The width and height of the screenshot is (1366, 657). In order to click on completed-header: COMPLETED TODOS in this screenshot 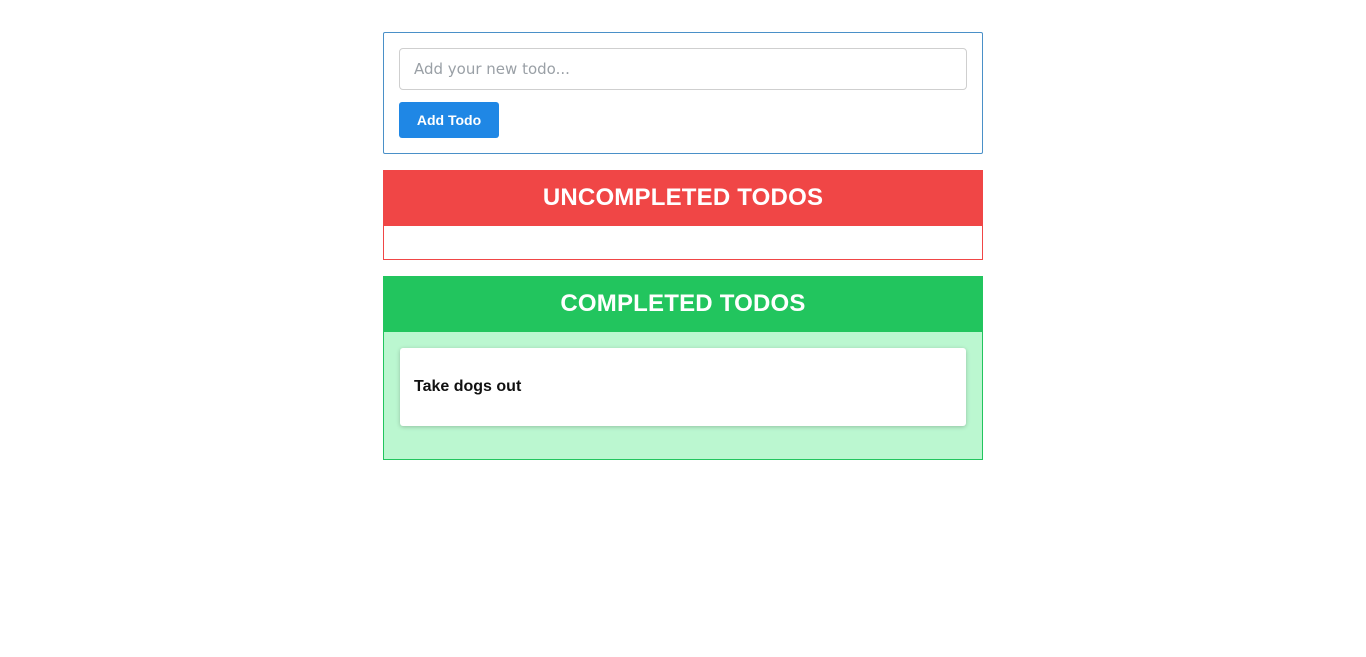, I will do `click(683, 304)`.